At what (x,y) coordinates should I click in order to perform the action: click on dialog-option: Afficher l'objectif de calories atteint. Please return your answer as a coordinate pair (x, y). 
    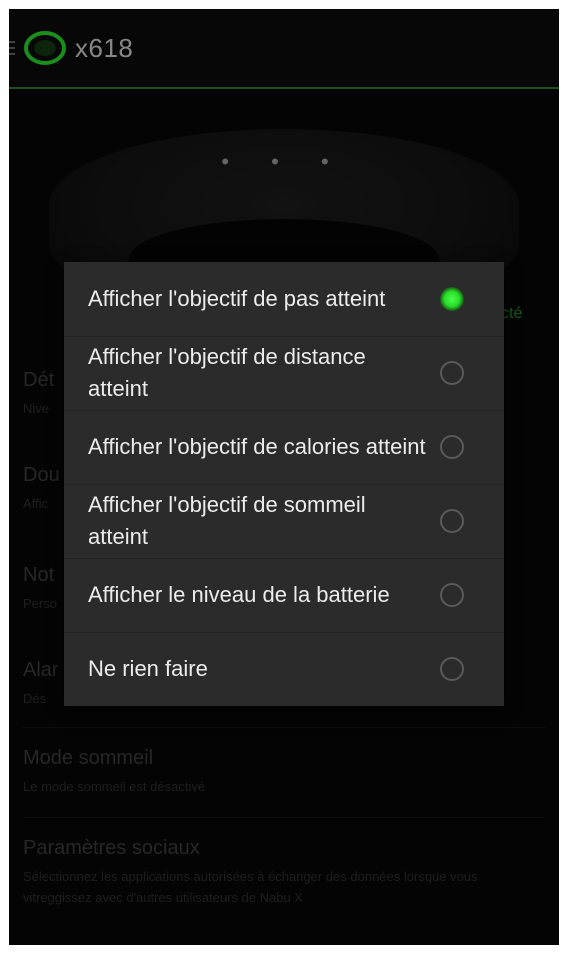
    Looking at the image, I should click on (284, 447).